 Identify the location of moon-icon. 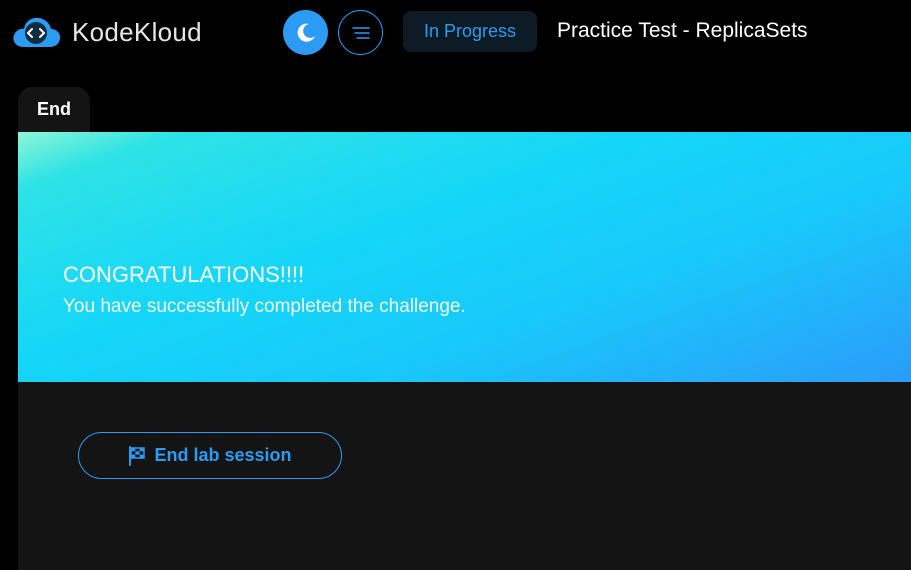
(306, 32).